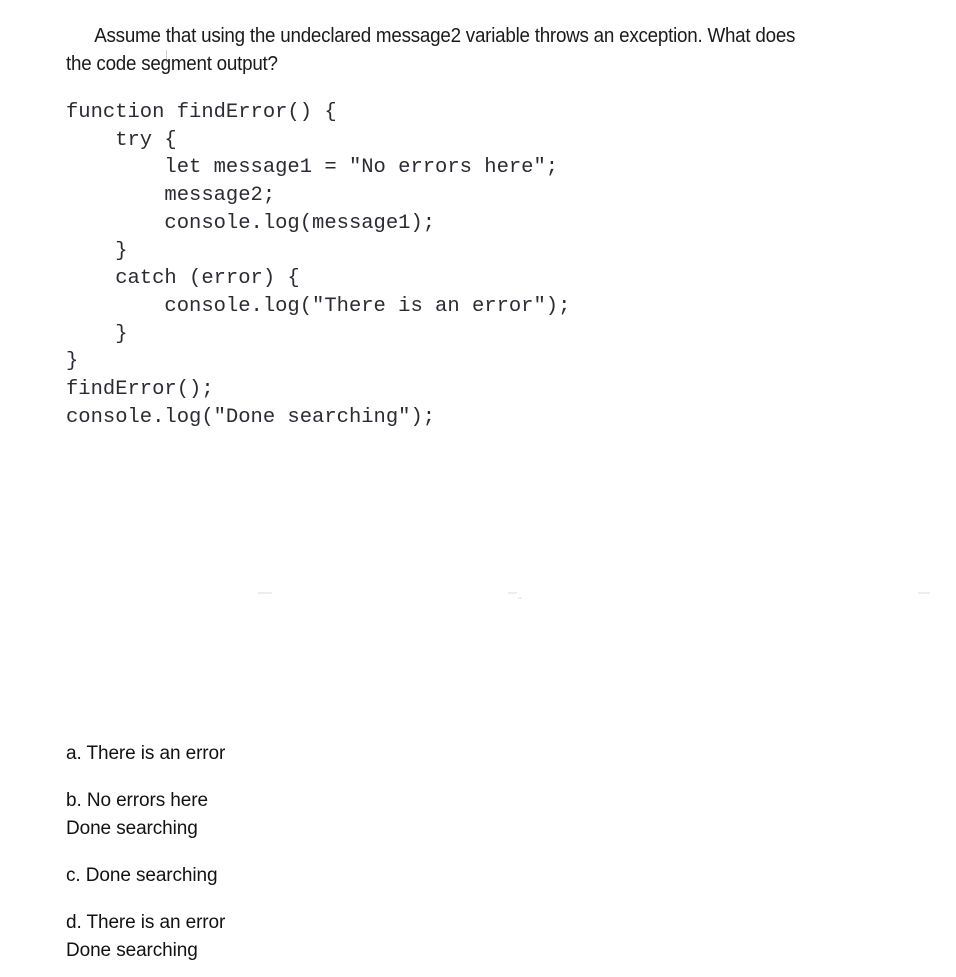  I want to click on answer-option-c: c. Done searching, so click(316, 876).